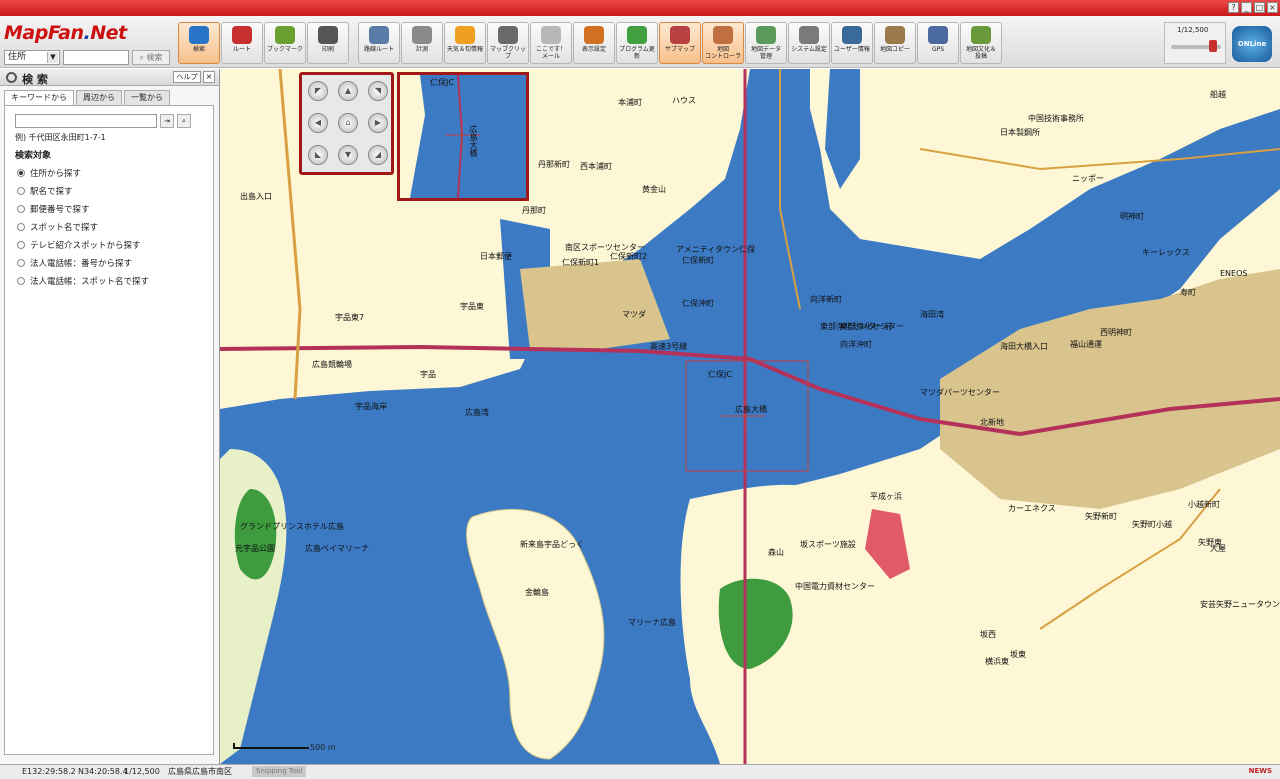 The width and height of the screenshot is (1280, 779). Describe the element at coordinates (378, 123) in the screenshot. I see `pan-right-button: ▶` at that location.